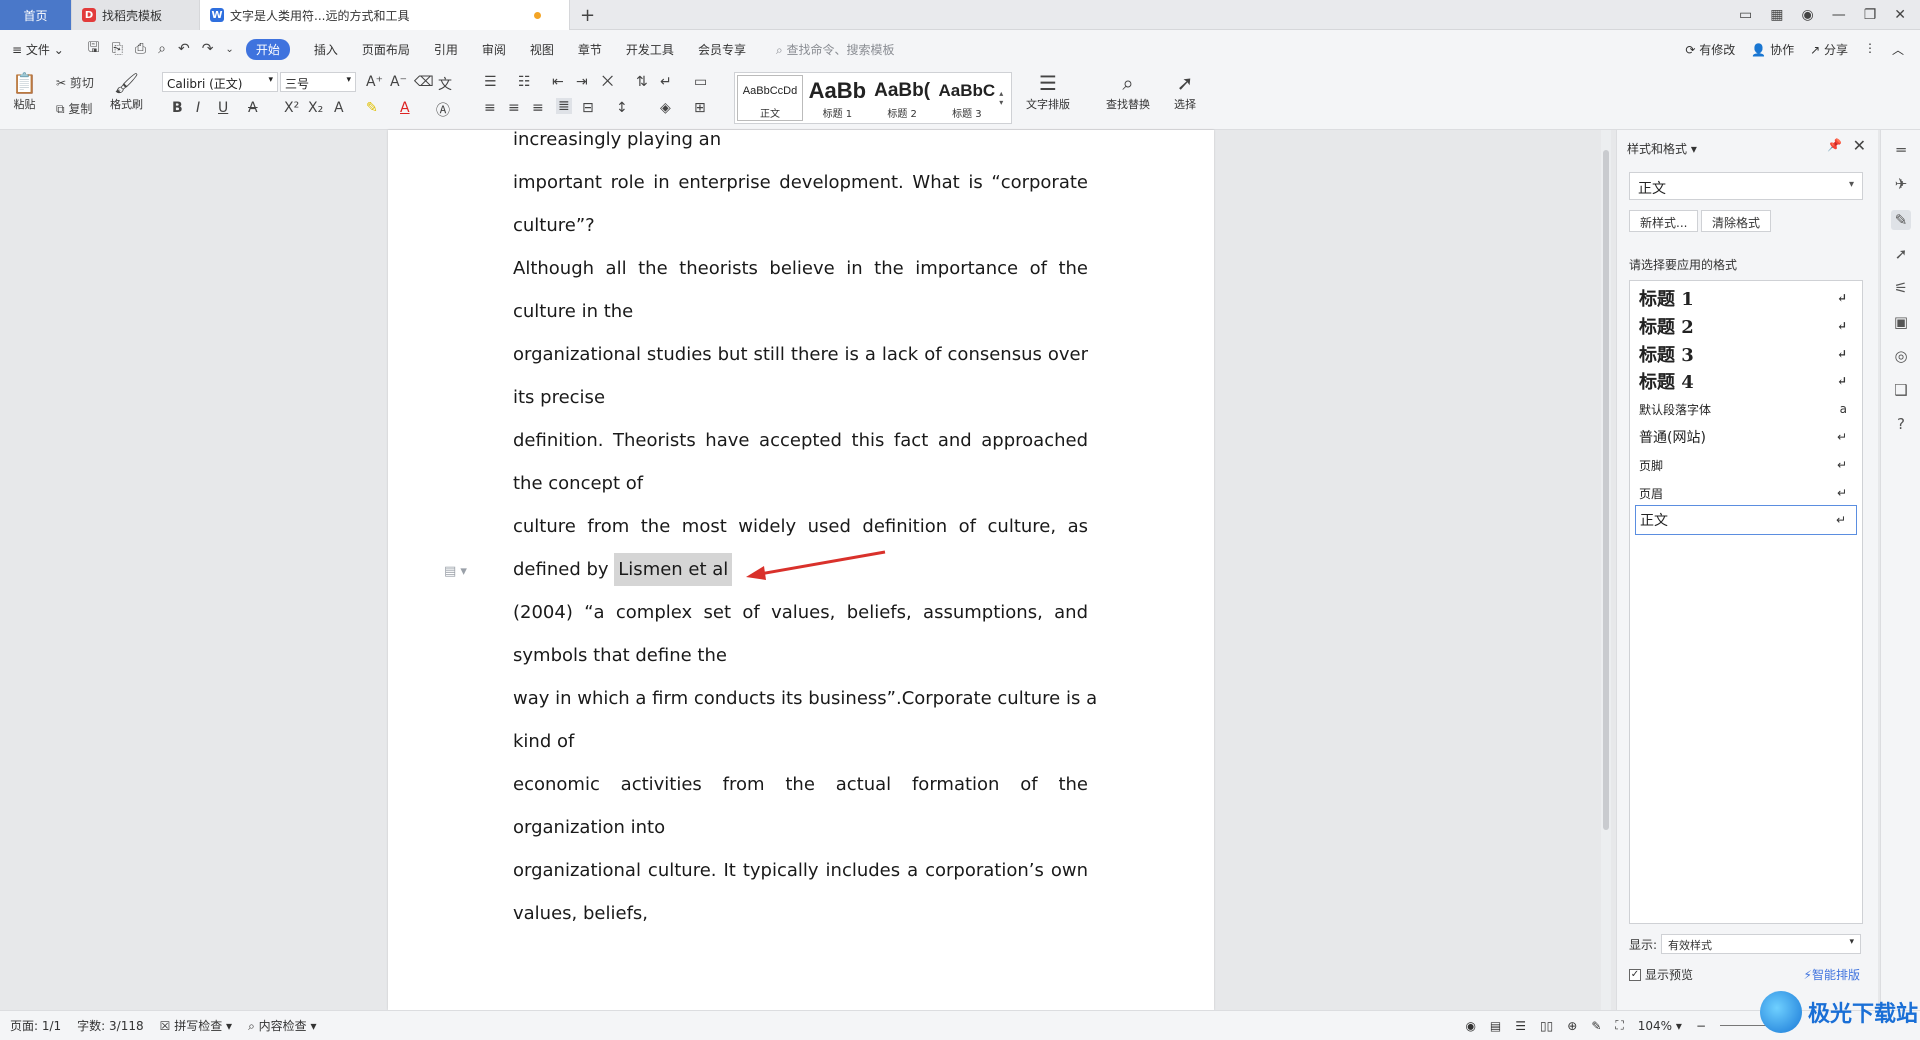 This screenshot has height=1040, width=1920. What do you see at coordinates (1829, 49) in the screenshot?
I see `share-button: ↗ 分享` at bounding box center [1829, 49].